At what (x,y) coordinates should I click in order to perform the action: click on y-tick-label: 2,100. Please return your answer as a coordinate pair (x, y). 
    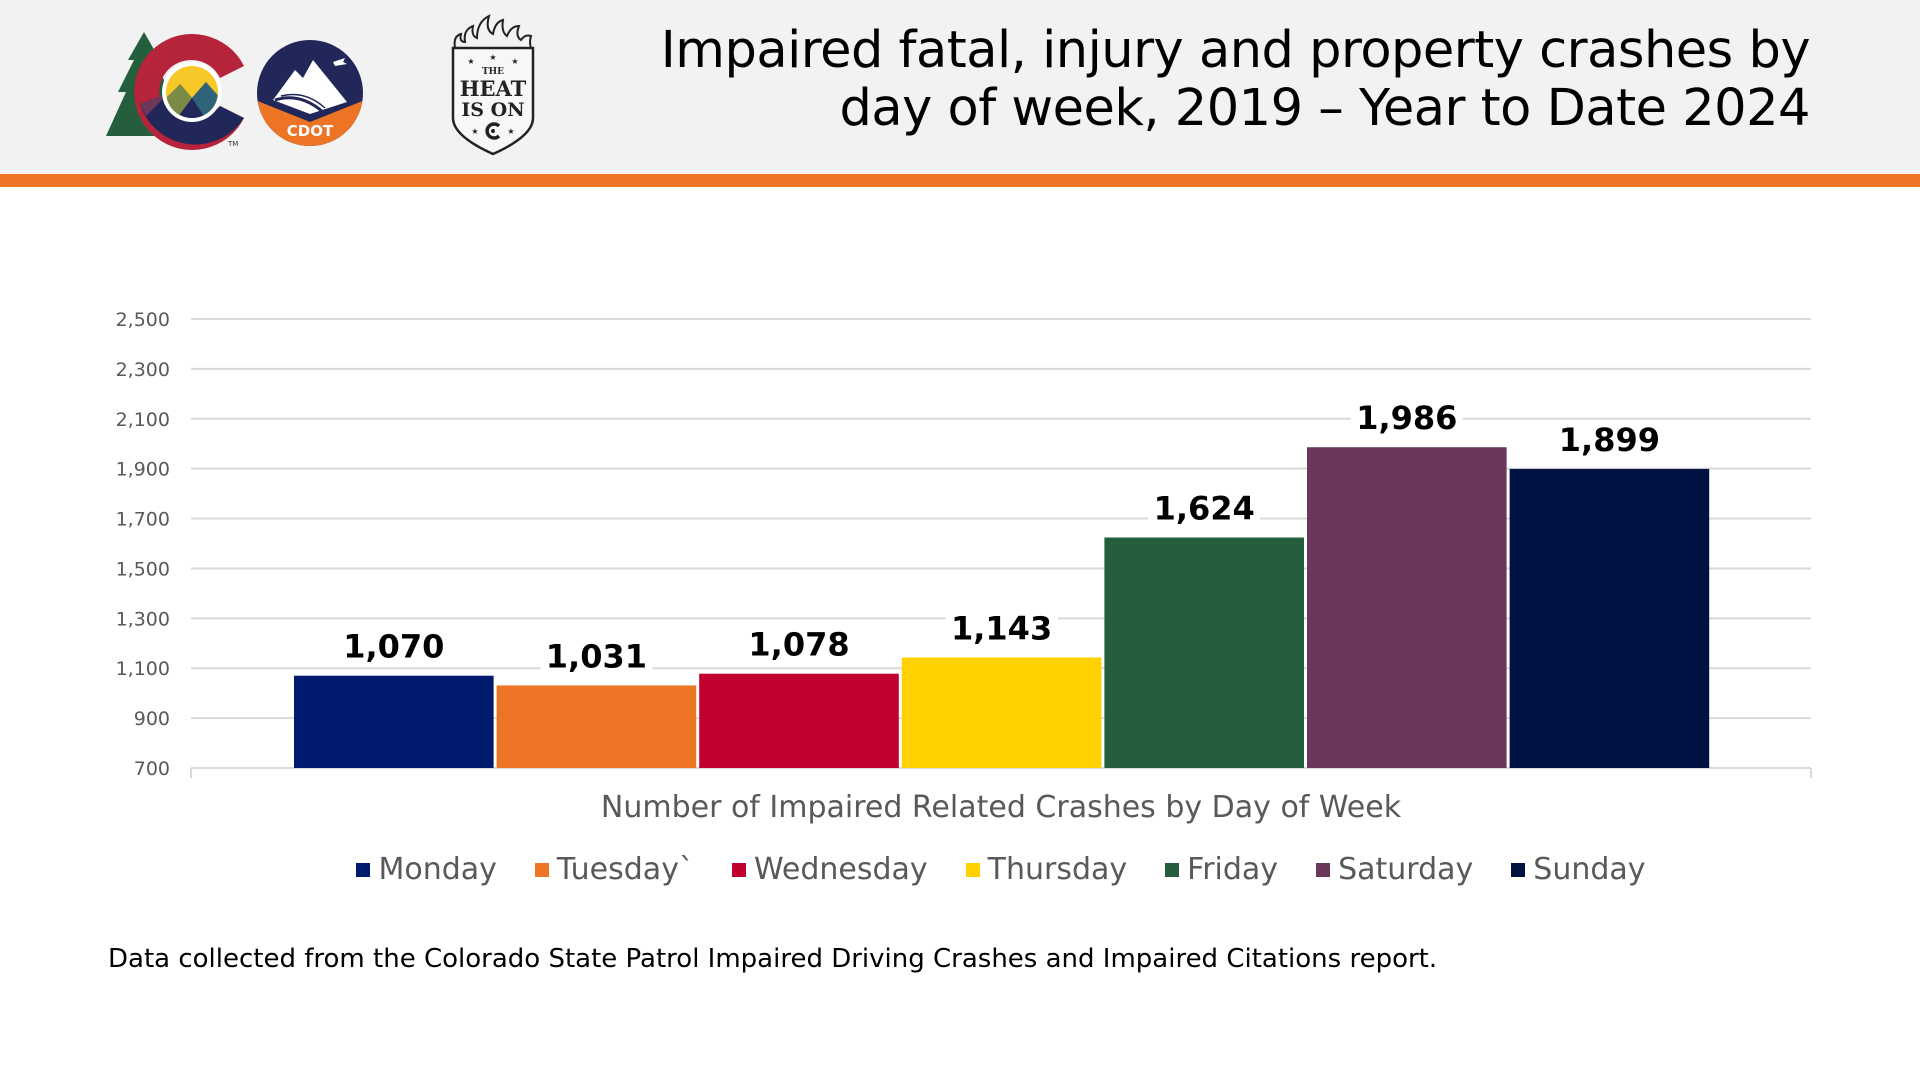
    Looking at the image, I should click on (143, 420).